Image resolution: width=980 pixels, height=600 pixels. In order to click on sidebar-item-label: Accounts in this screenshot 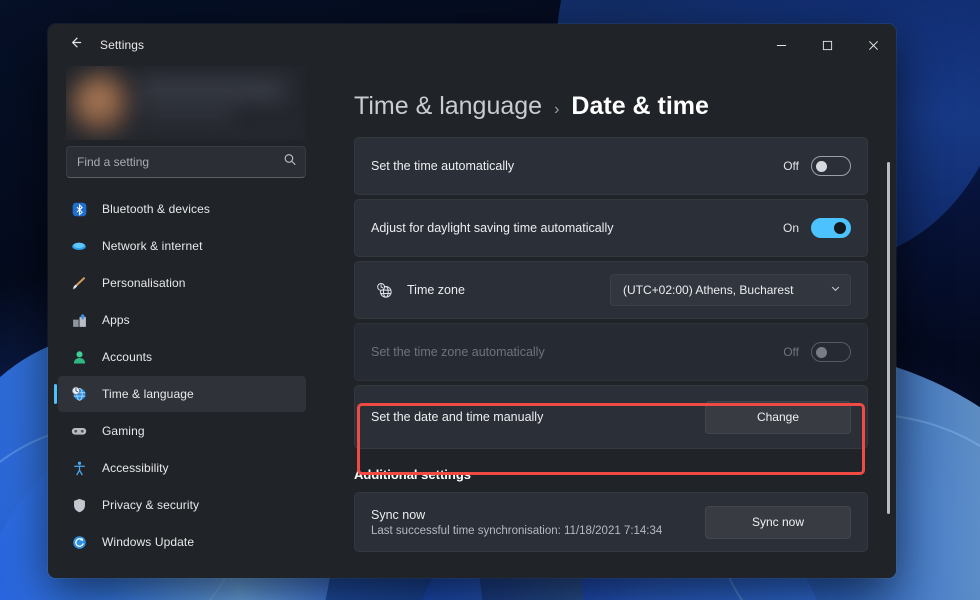, I will do `click(127, 357)`.